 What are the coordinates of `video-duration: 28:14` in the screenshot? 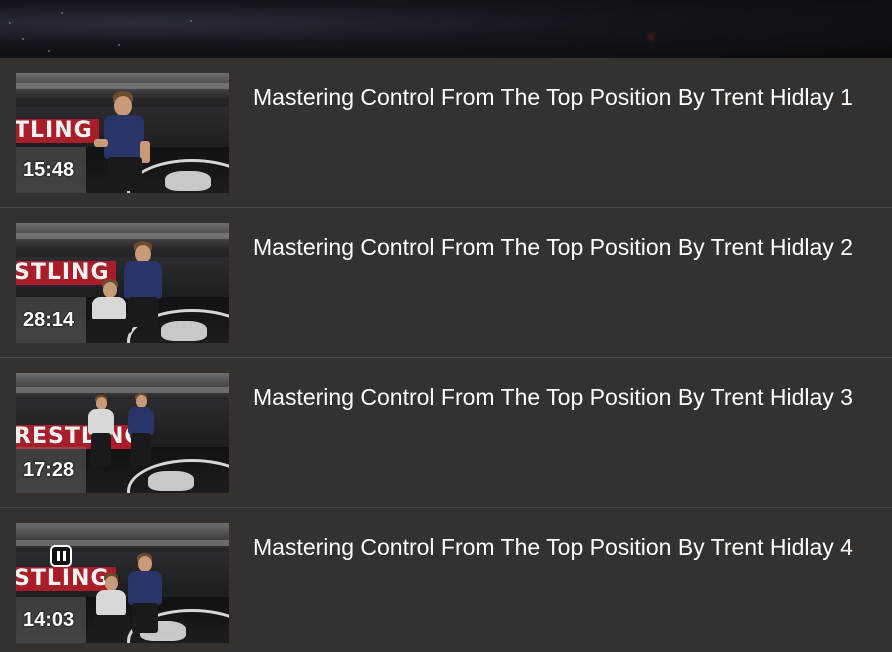 It's located at (51, 320).